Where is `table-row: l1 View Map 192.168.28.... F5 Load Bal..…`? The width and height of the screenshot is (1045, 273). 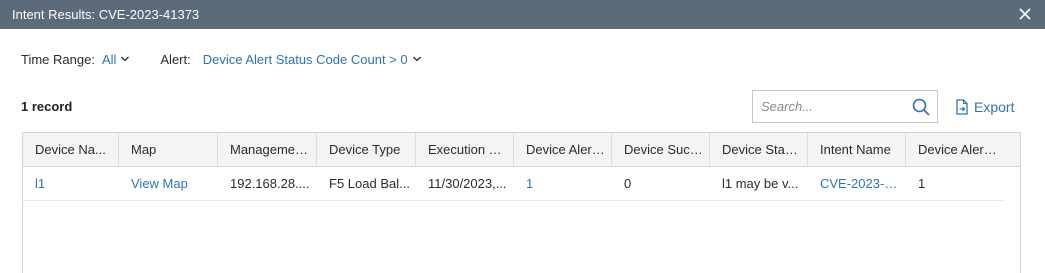
table-row: l1 View Map 192.168.28.... F5 Load Bal..… is located at coordinates (513, 184).